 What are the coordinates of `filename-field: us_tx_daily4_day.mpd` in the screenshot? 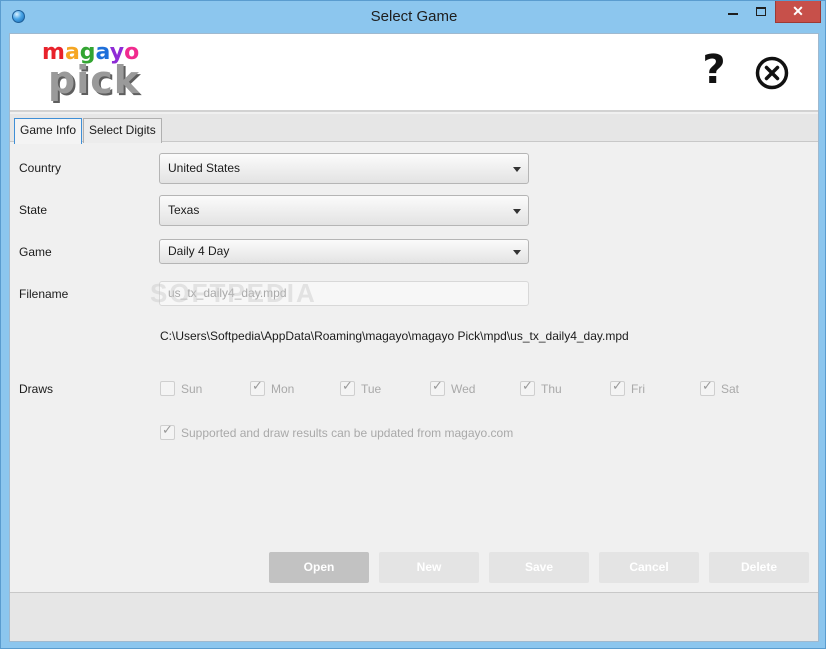 It's located at (344, 293).